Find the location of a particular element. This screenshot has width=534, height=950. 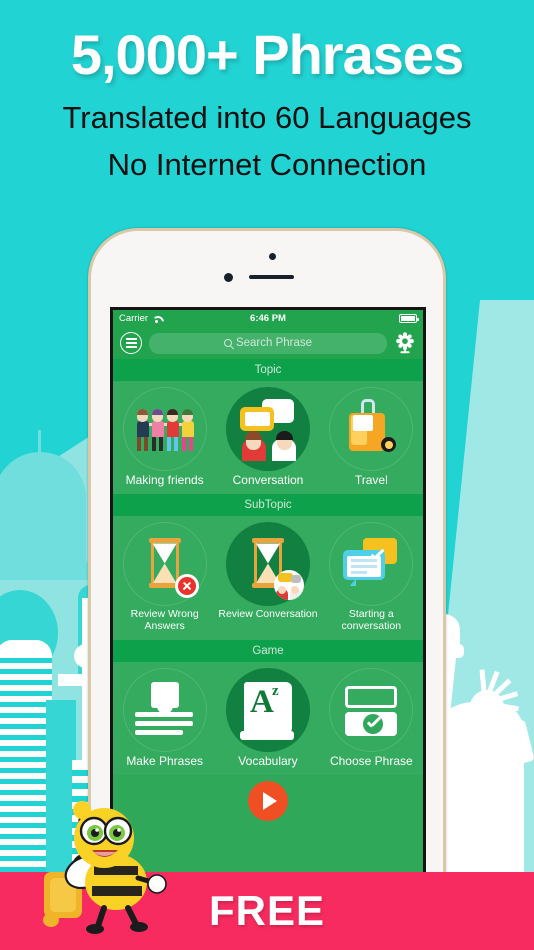

hourglass-conversation-icon is located at coordinates (267, 564).